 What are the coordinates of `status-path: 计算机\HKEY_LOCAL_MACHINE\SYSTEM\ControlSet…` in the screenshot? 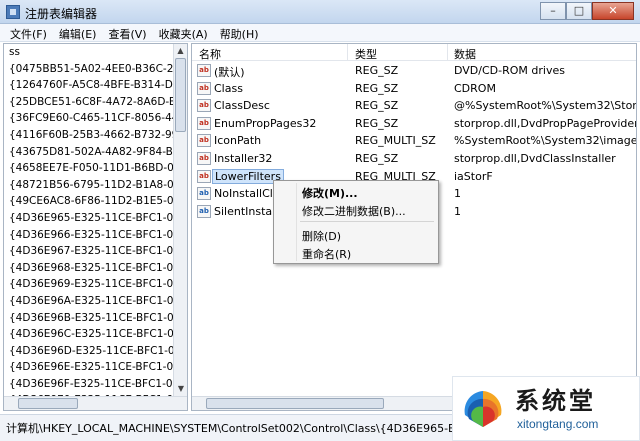 It's located at (257, 428).